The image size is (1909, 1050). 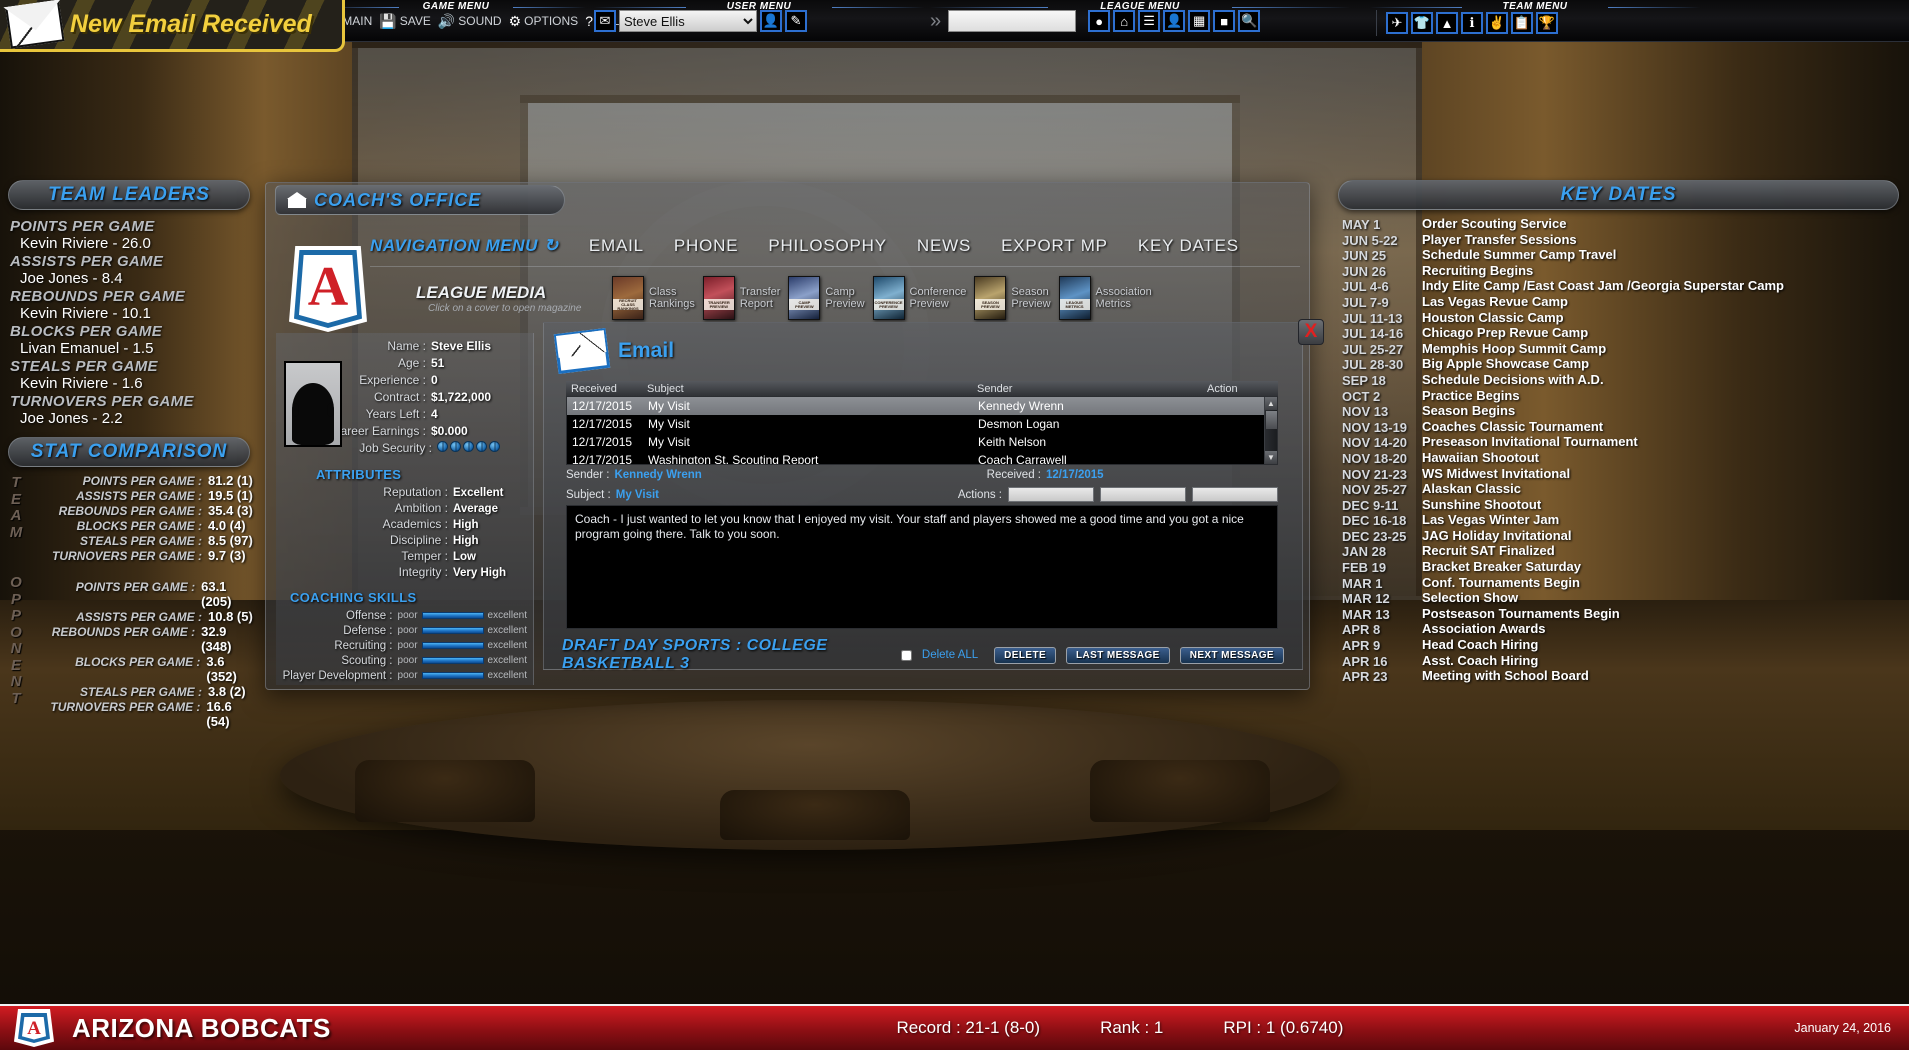 I want to click on pencil-icon: ✎, so click(x=796, y=21).